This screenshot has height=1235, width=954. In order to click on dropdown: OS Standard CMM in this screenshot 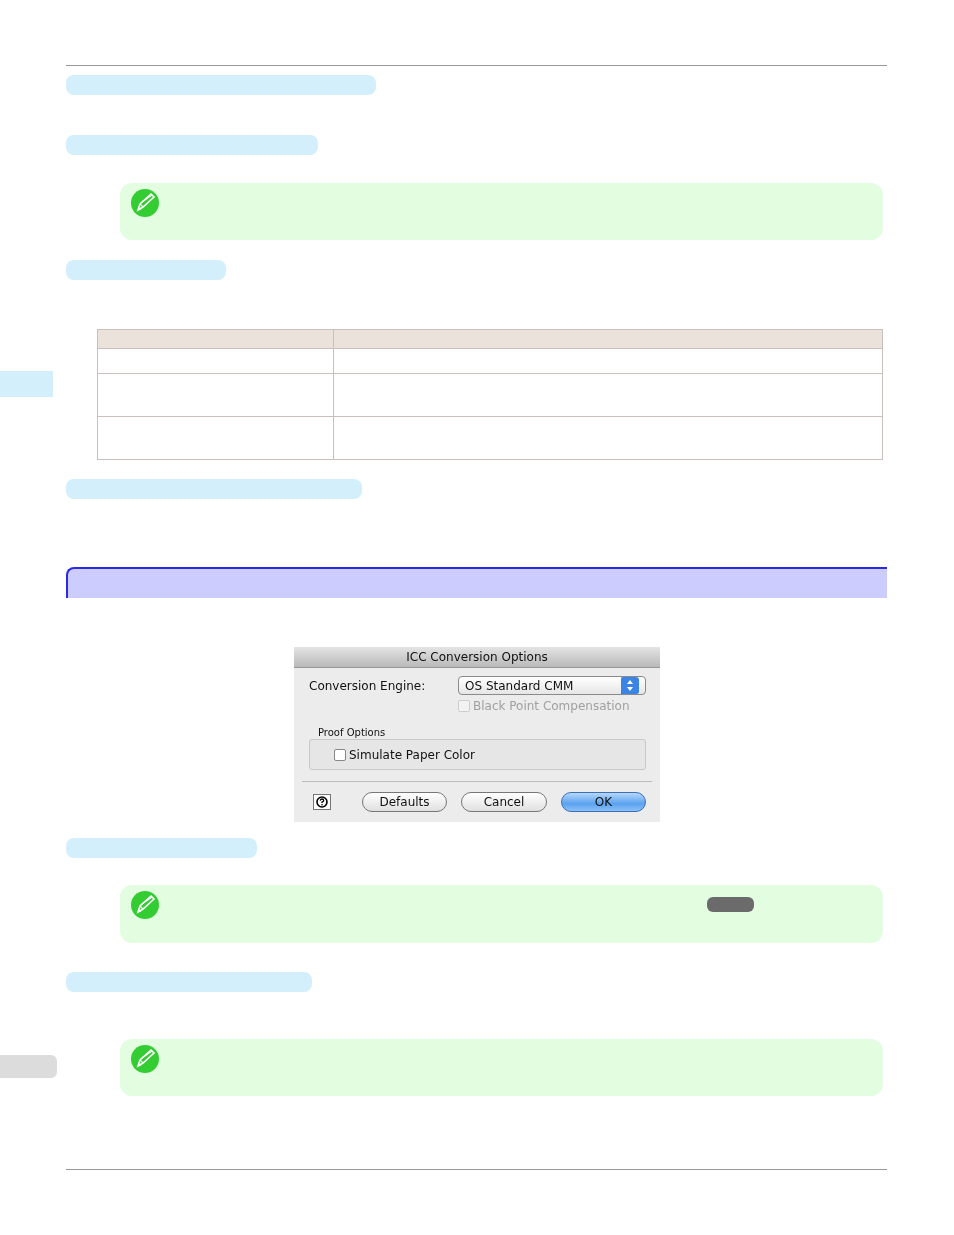, I will do `click(552, 685)`.